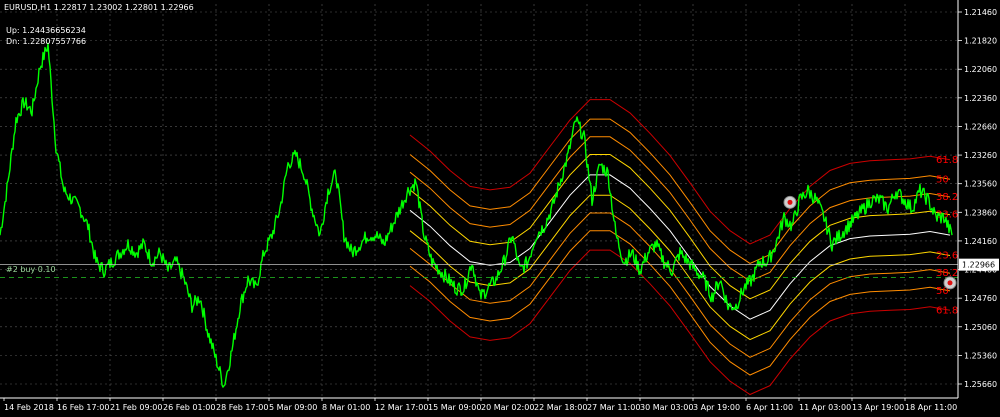  Describe the element at coordinates (980, 384) in the screenshot. I see `y-tick-label: 1.25660` at that location.